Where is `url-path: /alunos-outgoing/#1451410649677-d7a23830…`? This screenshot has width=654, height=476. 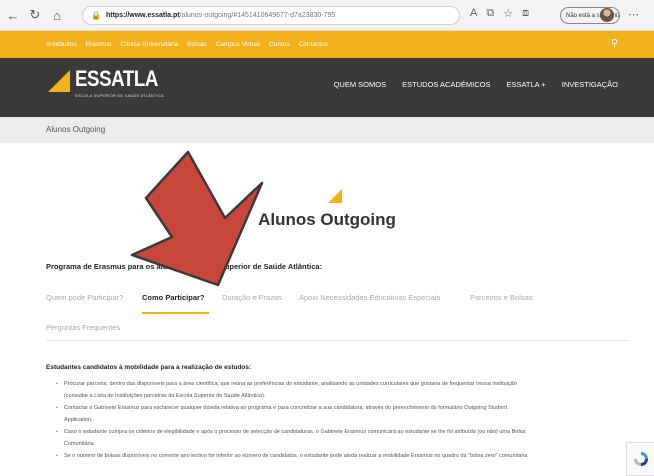 url-path: /alunos-outgoing/#1451410649677-d7a23830… is located at coordinates (257, 15).